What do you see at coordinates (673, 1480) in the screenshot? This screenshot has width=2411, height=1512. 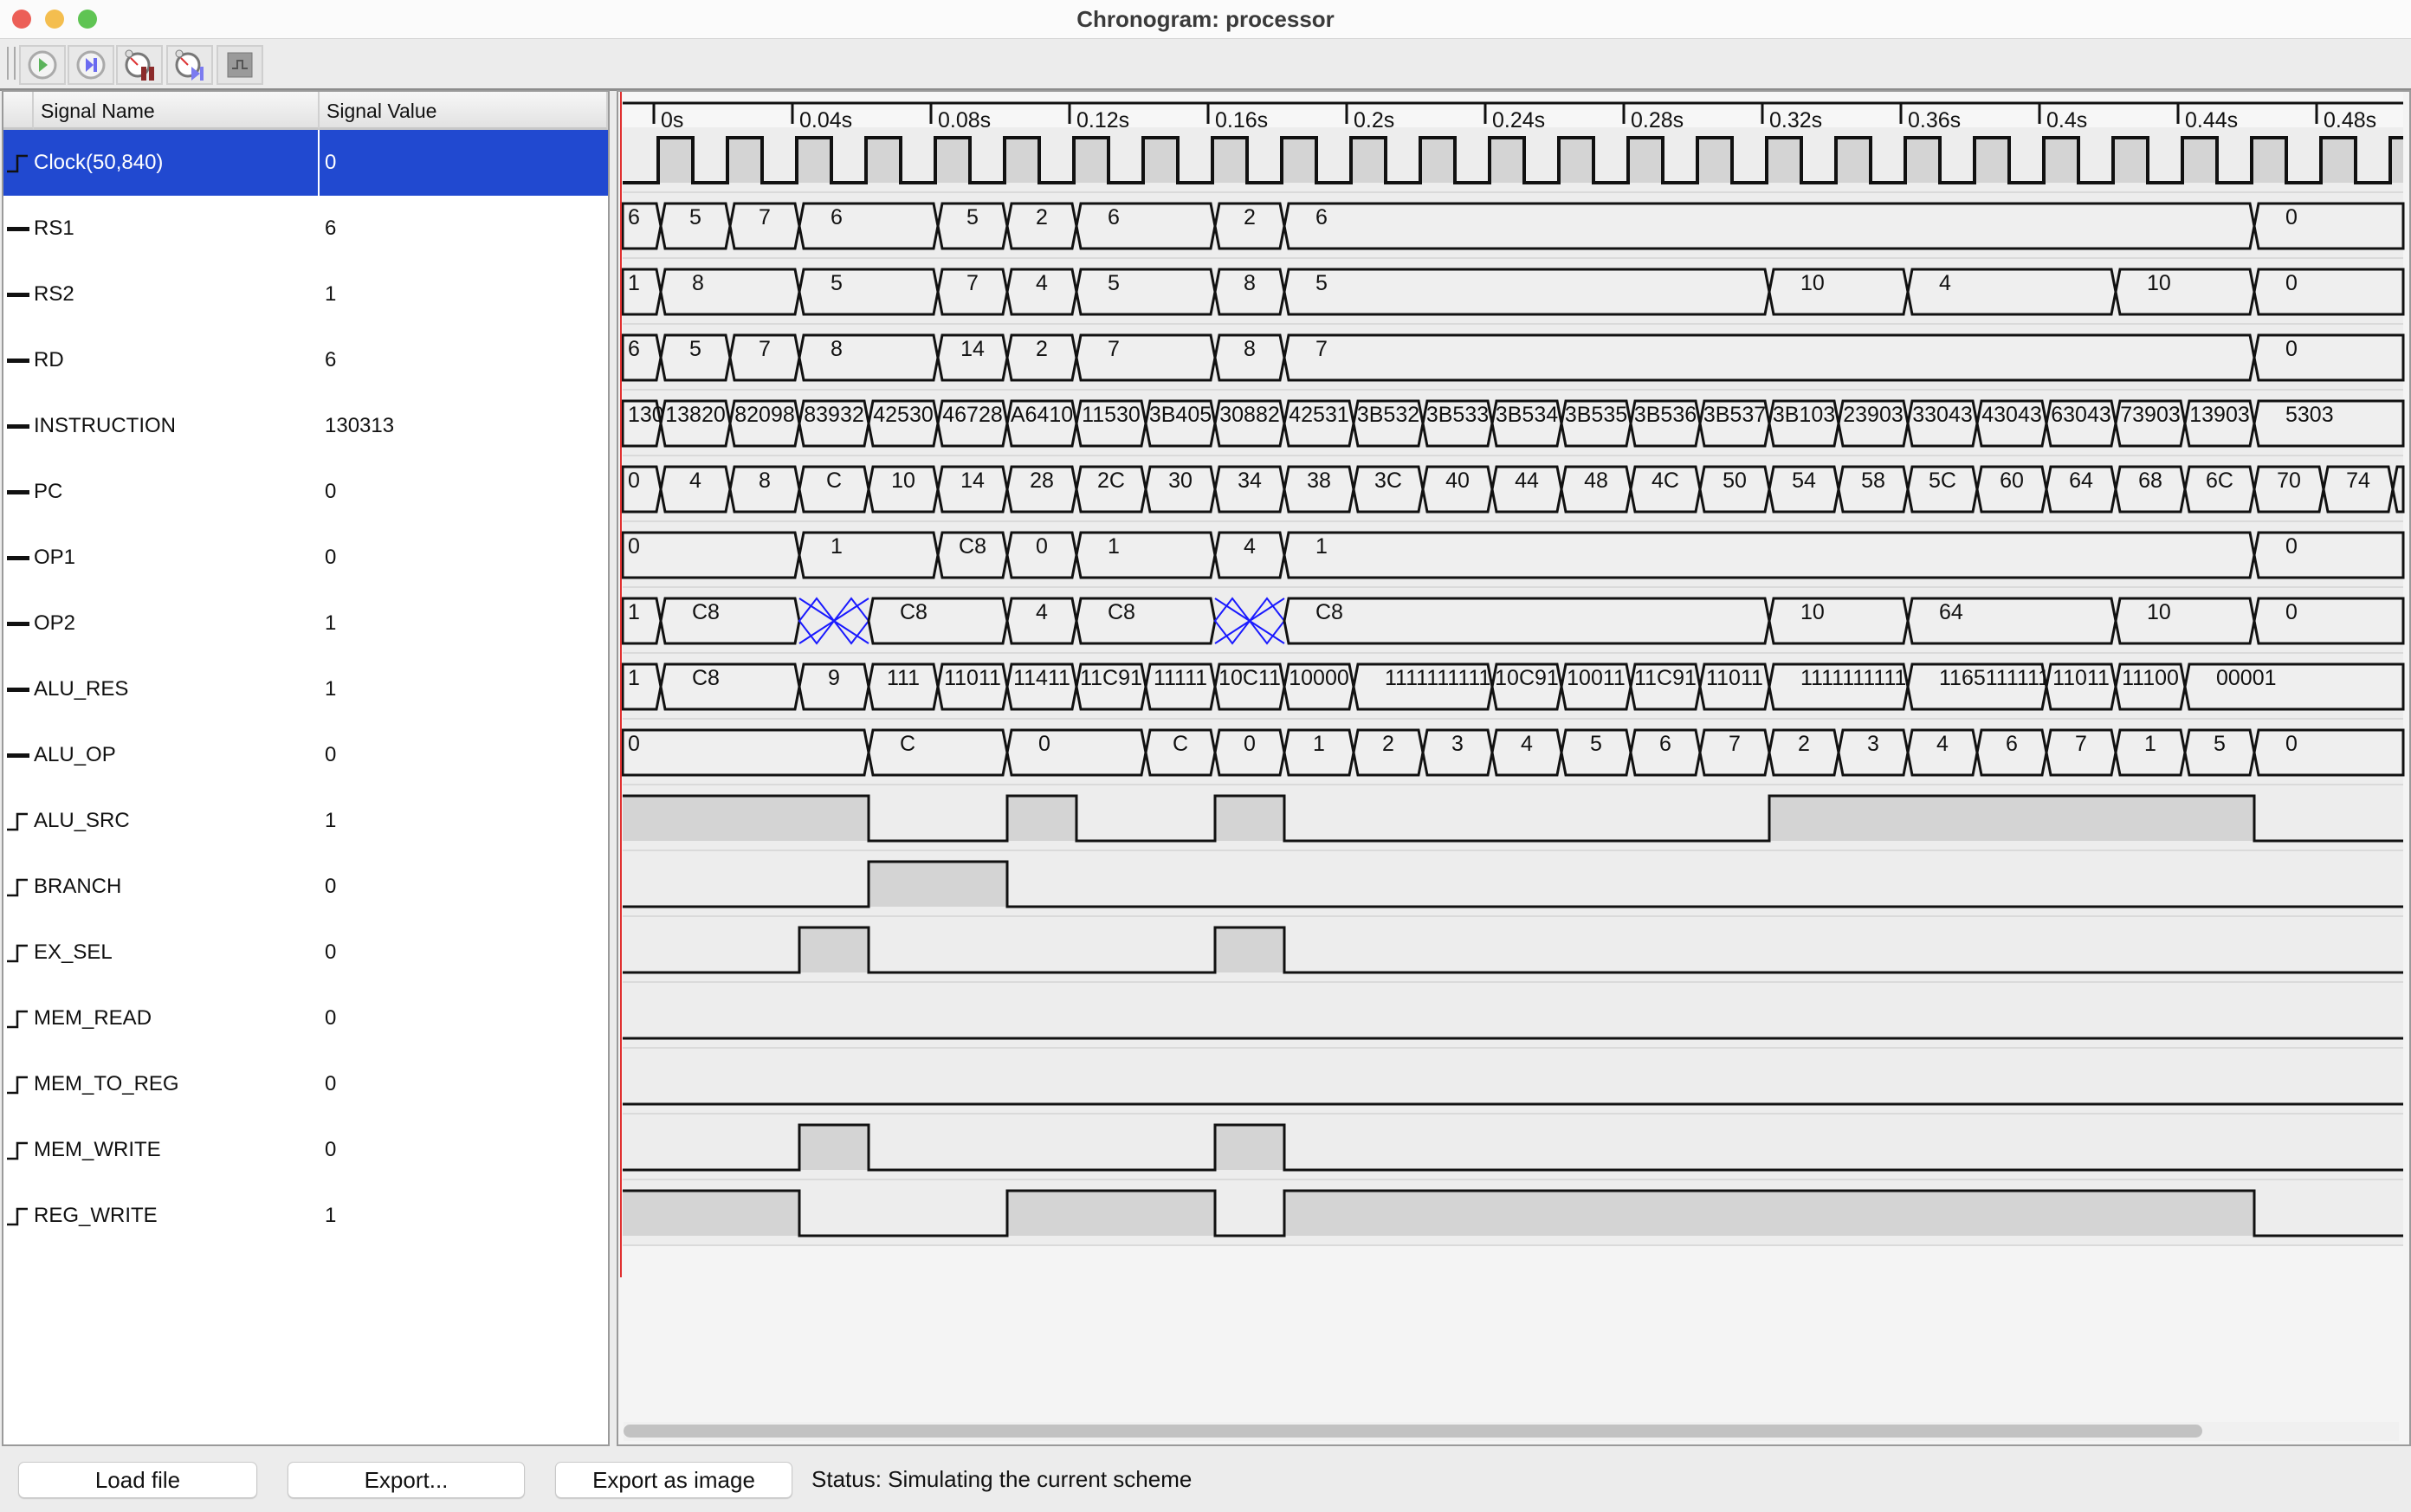 I see `export-as-image-button: Export as image` at bounding box center [673, 1480].